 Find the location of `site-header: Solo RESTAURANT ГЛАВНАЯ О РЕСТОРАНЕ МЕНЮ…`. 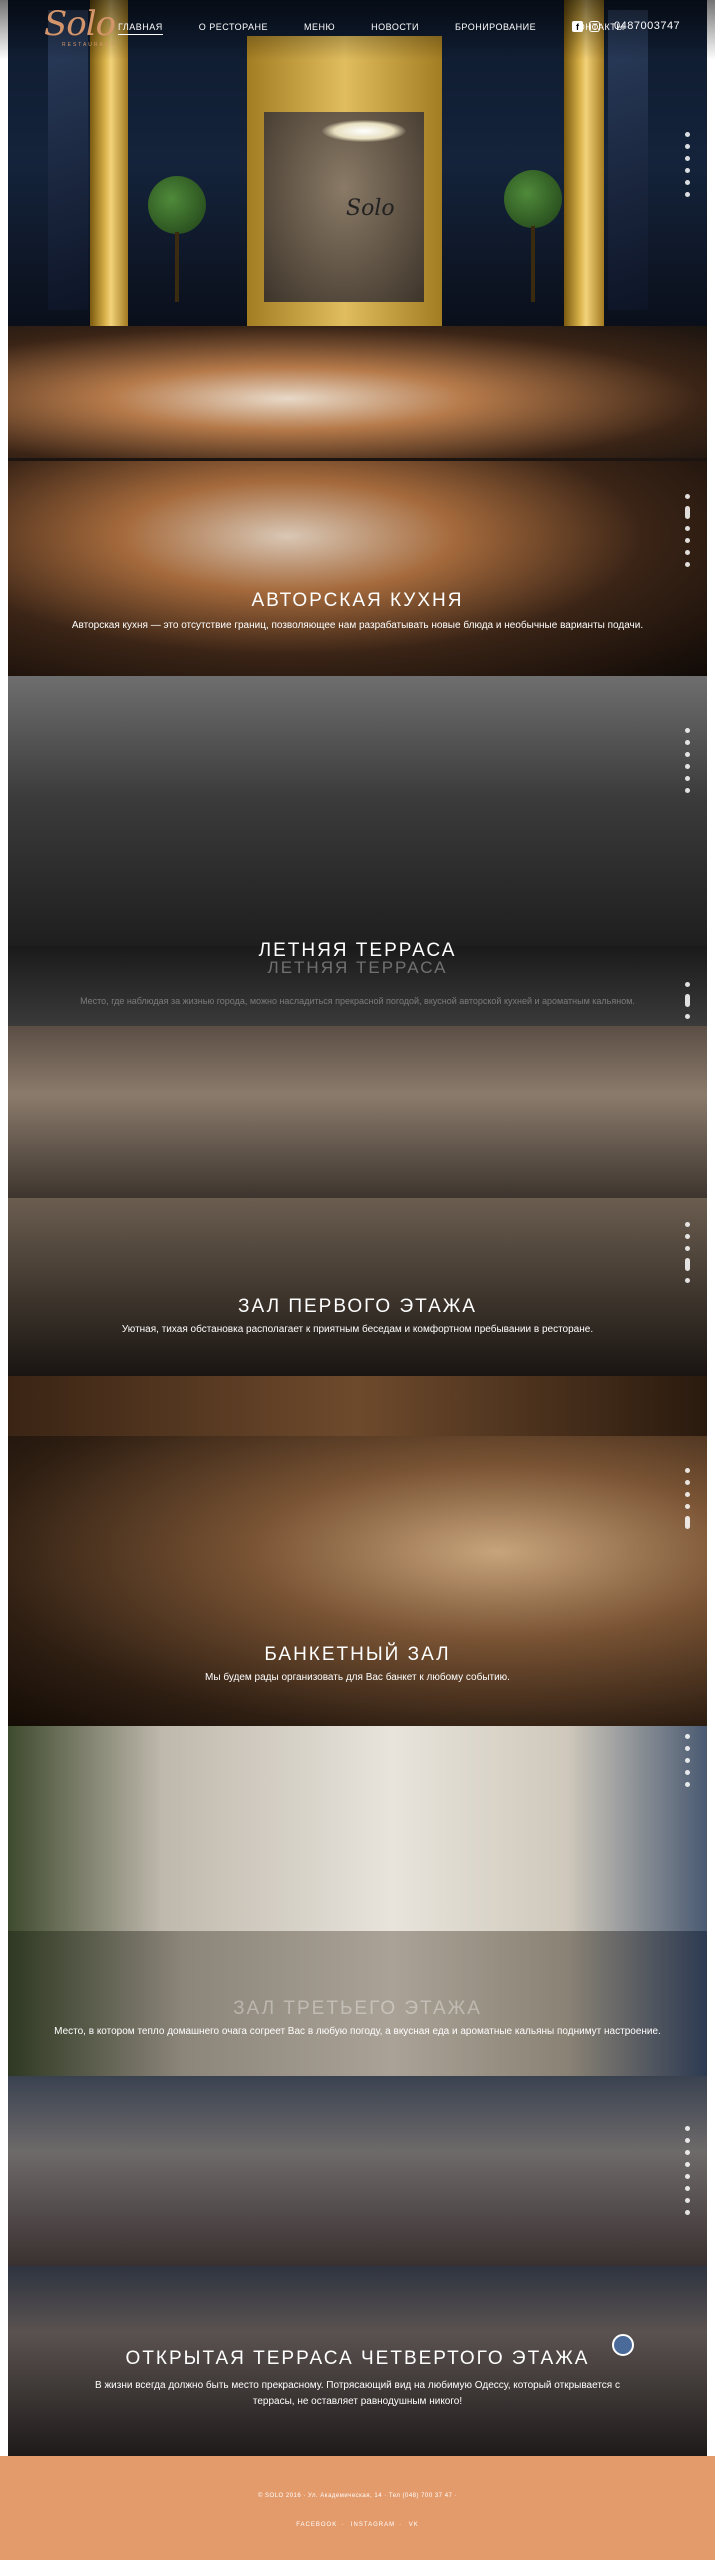

site-header: Solo RESTAURANT ГЛАВНАЯ О РЕСТОРАНЕ МЕНЮ… is located at coordinates (357, 30).